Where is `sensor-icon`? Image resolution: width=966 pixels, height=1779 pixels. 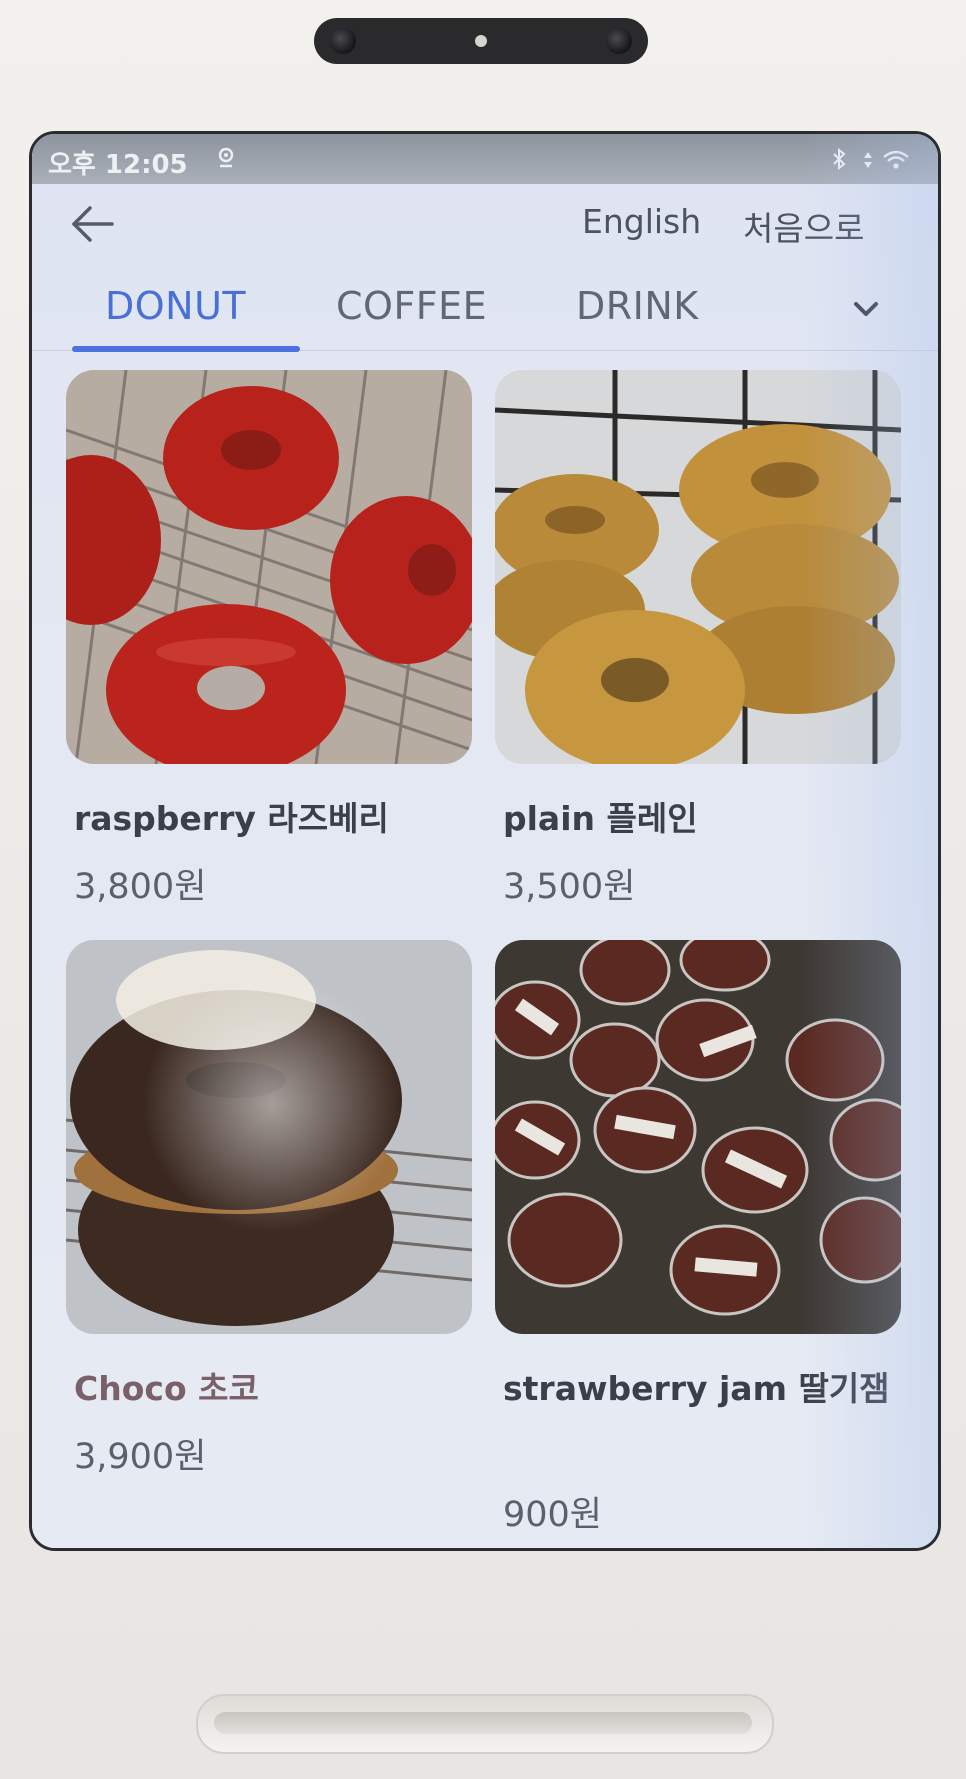
sensor-icon is located at coordinates (481, 41).